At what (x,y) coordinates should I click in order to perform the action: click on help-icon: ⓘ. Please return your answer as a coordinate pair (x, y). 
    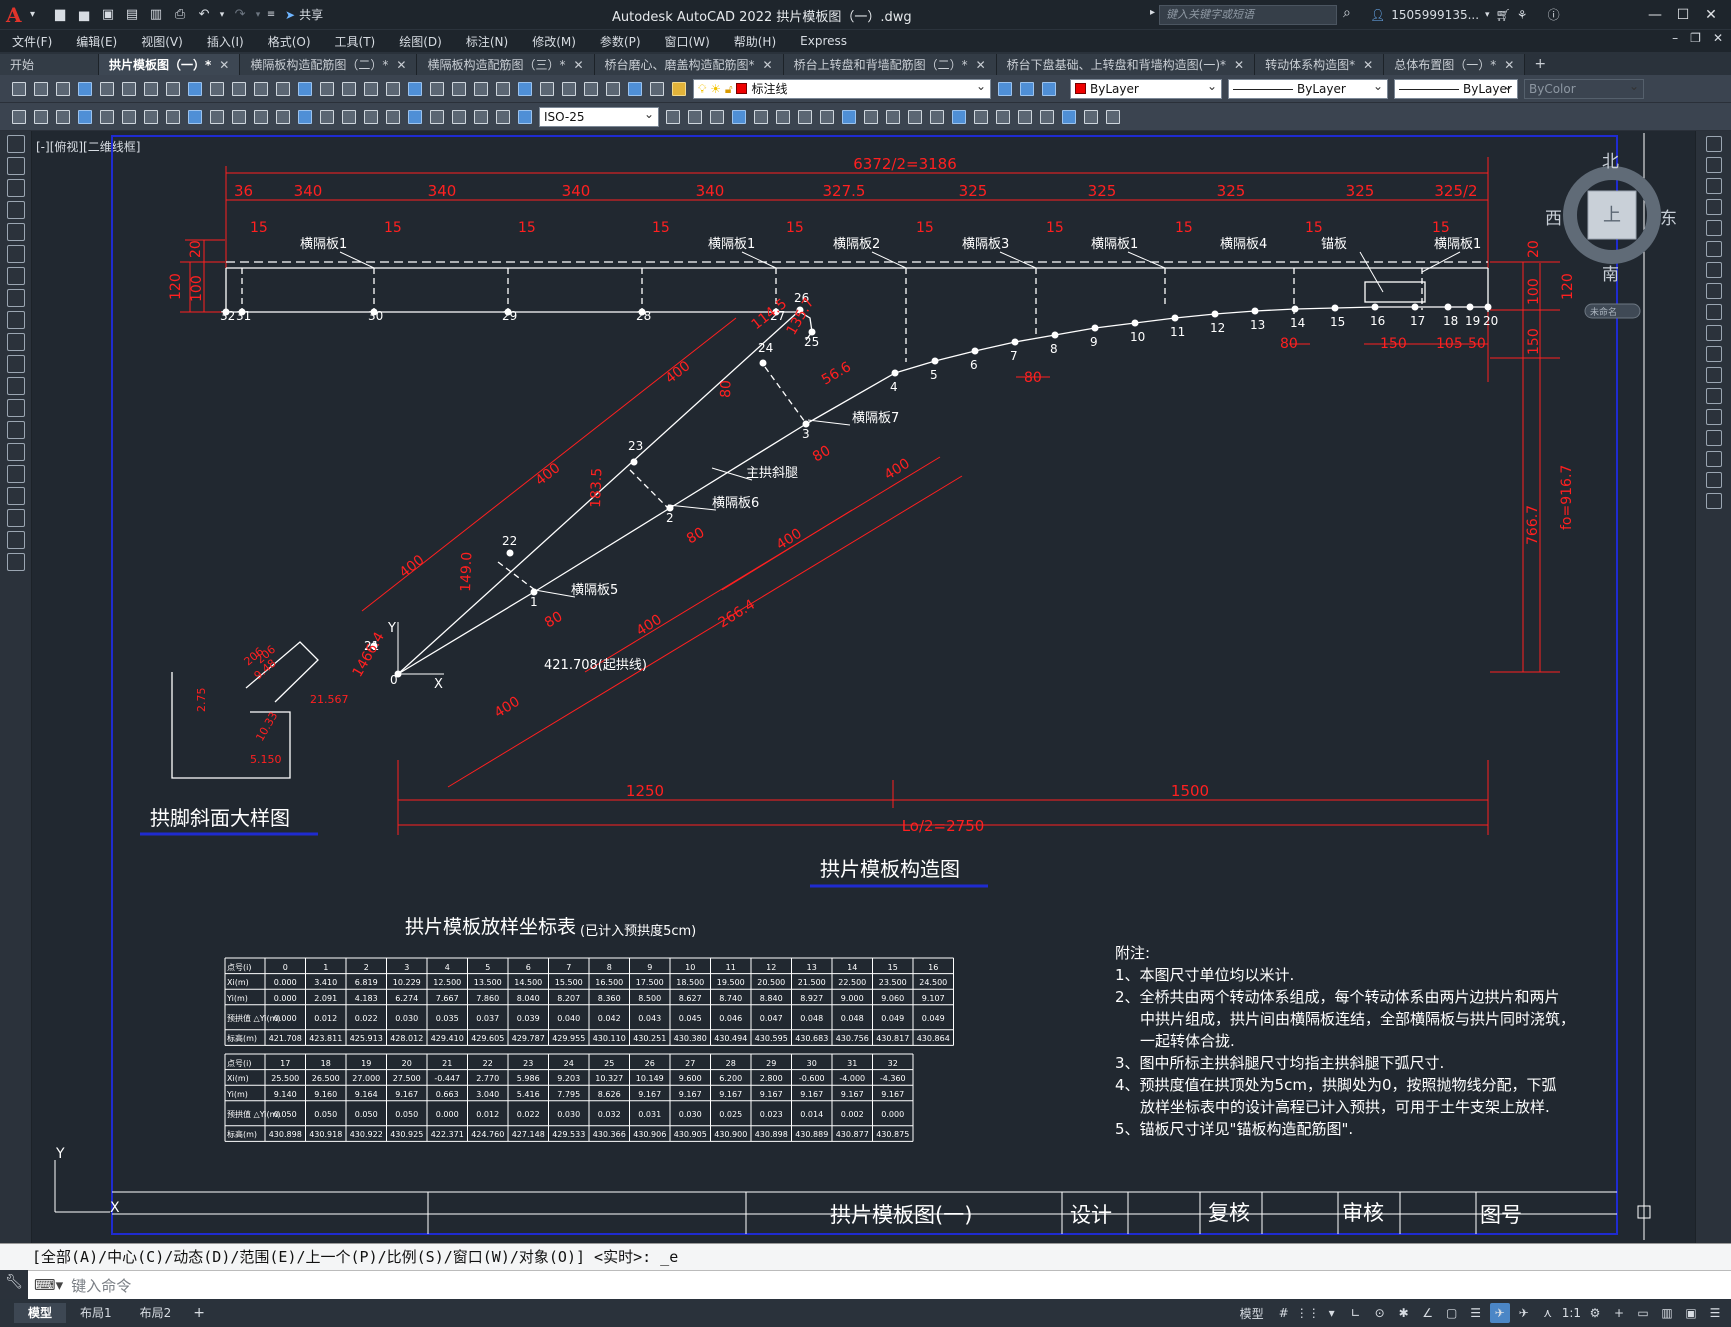
    Looking at the image, I should click on (1554, 14).